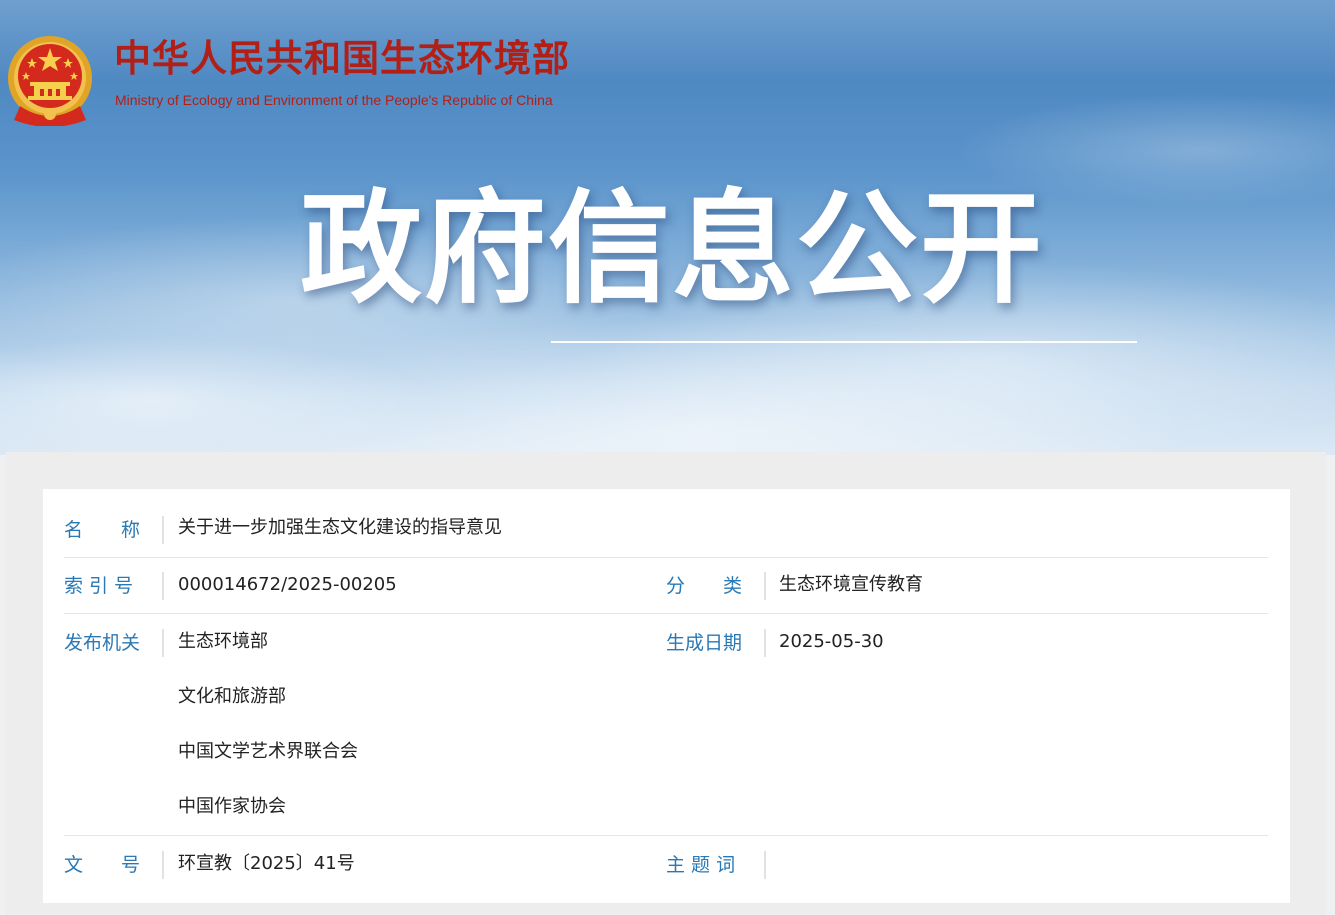 Image resolution: width=1335 pixels, height=915 pixels. I want to click on banner-title: 政府信息公开, so click(672, 249).